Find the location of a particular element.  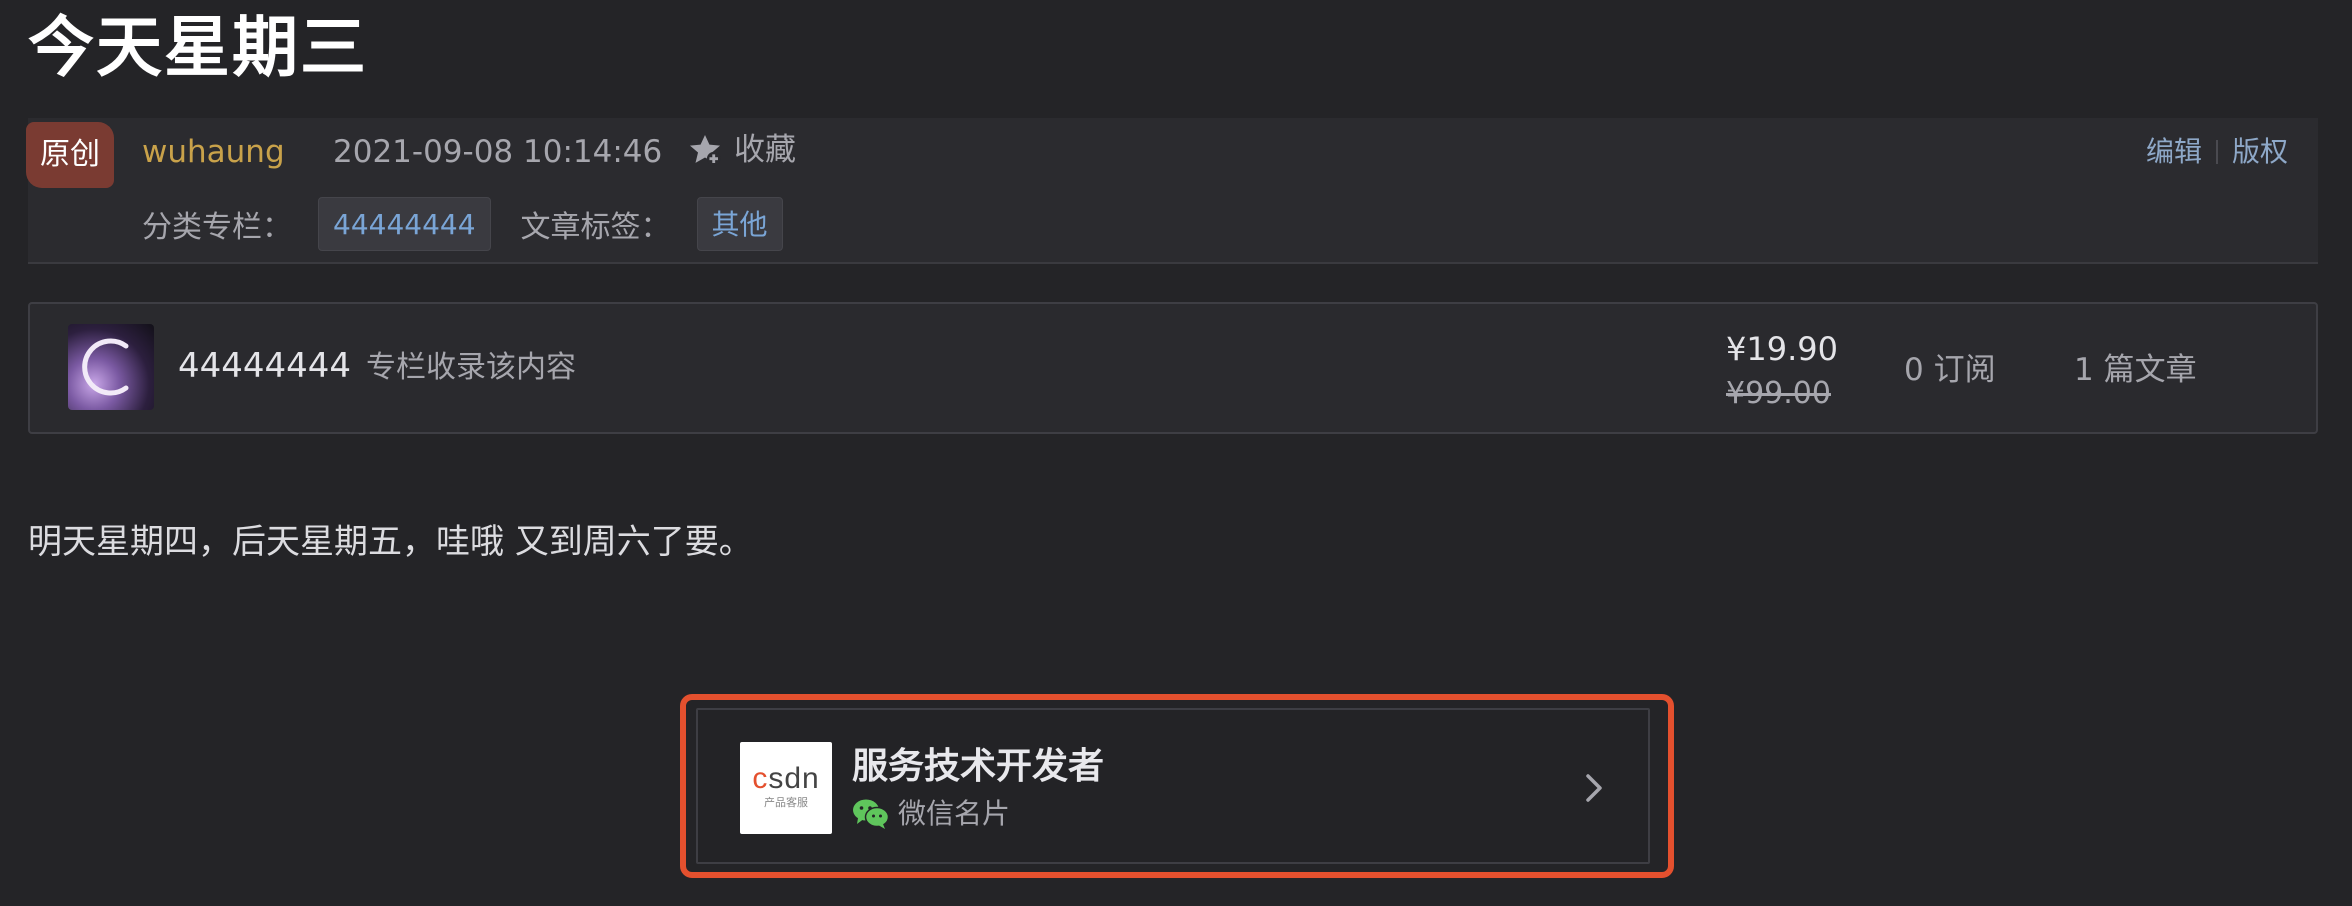

edit-link: 编辑 is located at coordinates (2174, 152).